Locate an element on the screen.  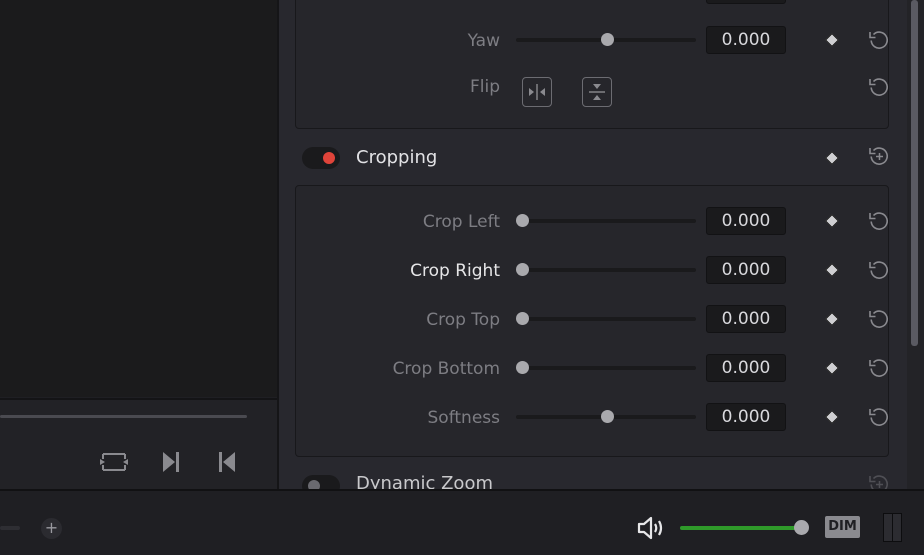
crop-right-value-field: 0.000 is located at coordinates (746, 270).